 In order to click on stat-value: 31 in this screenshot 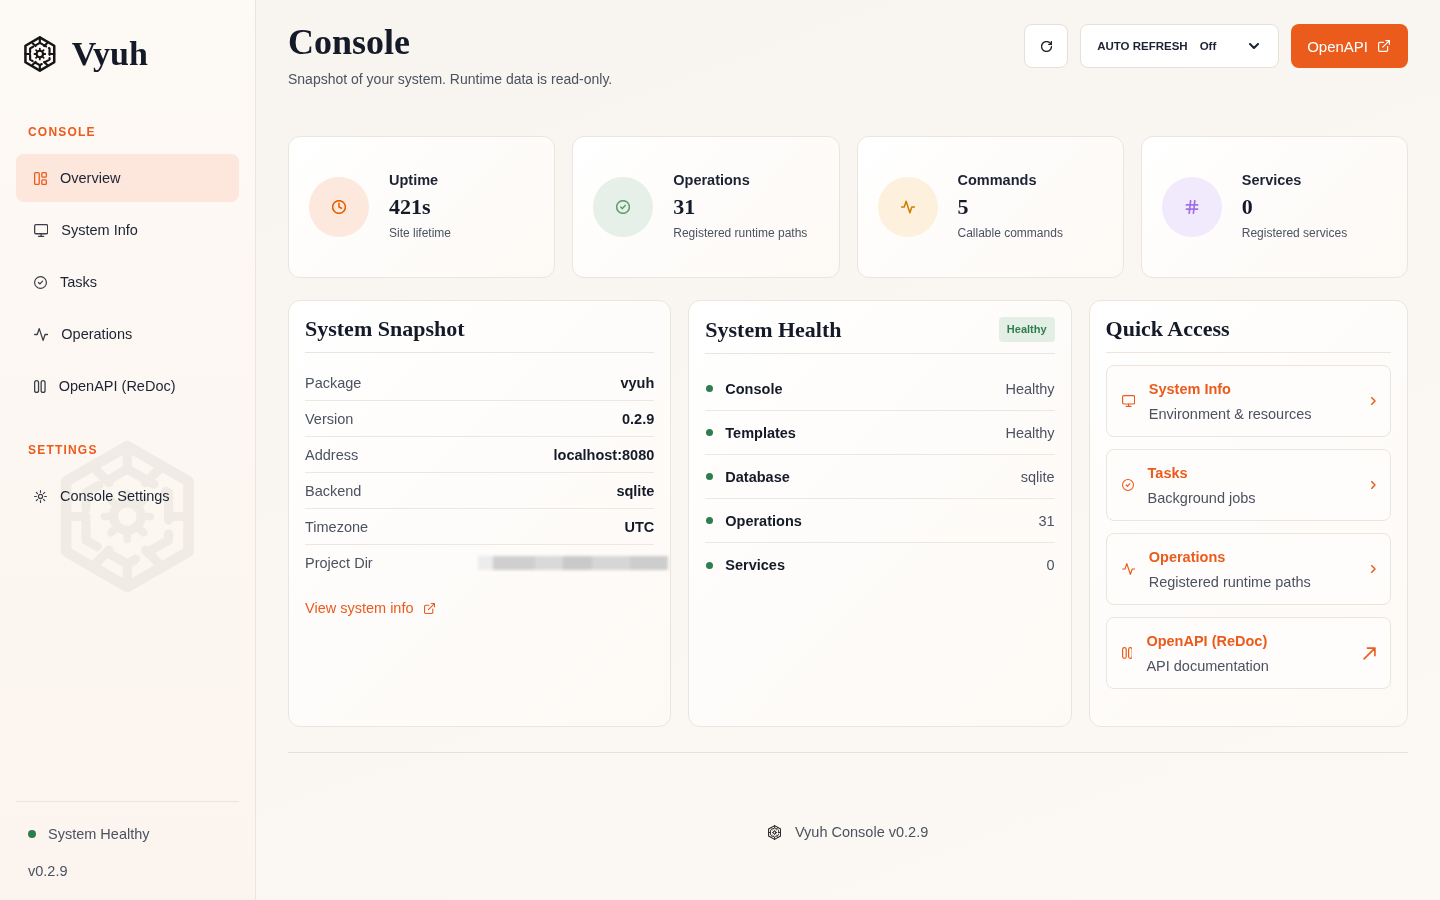, I will do `click(684, 207)`.